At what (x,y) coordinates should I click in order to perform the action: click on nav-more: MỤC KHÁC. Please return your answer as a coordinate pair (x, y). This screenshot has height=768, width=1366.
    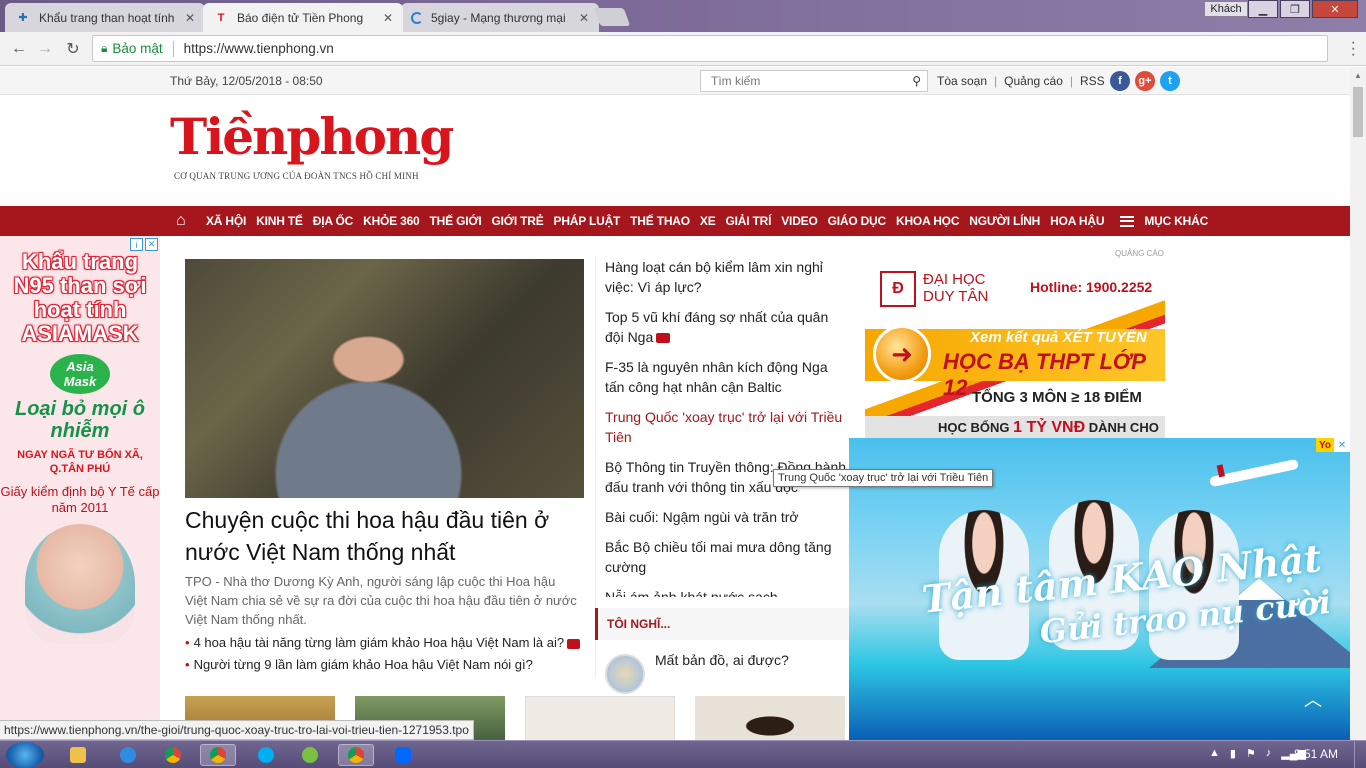
    Looking at the image, I should click on (1169, 221).